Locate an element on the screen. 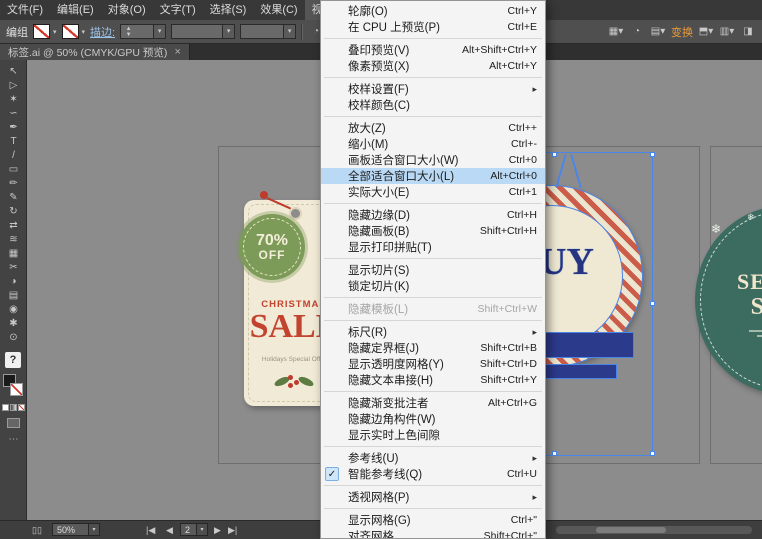 This screenshot has width=762, height=539. prev-artboard-button: ◀ is located at coordinates (169, 530).